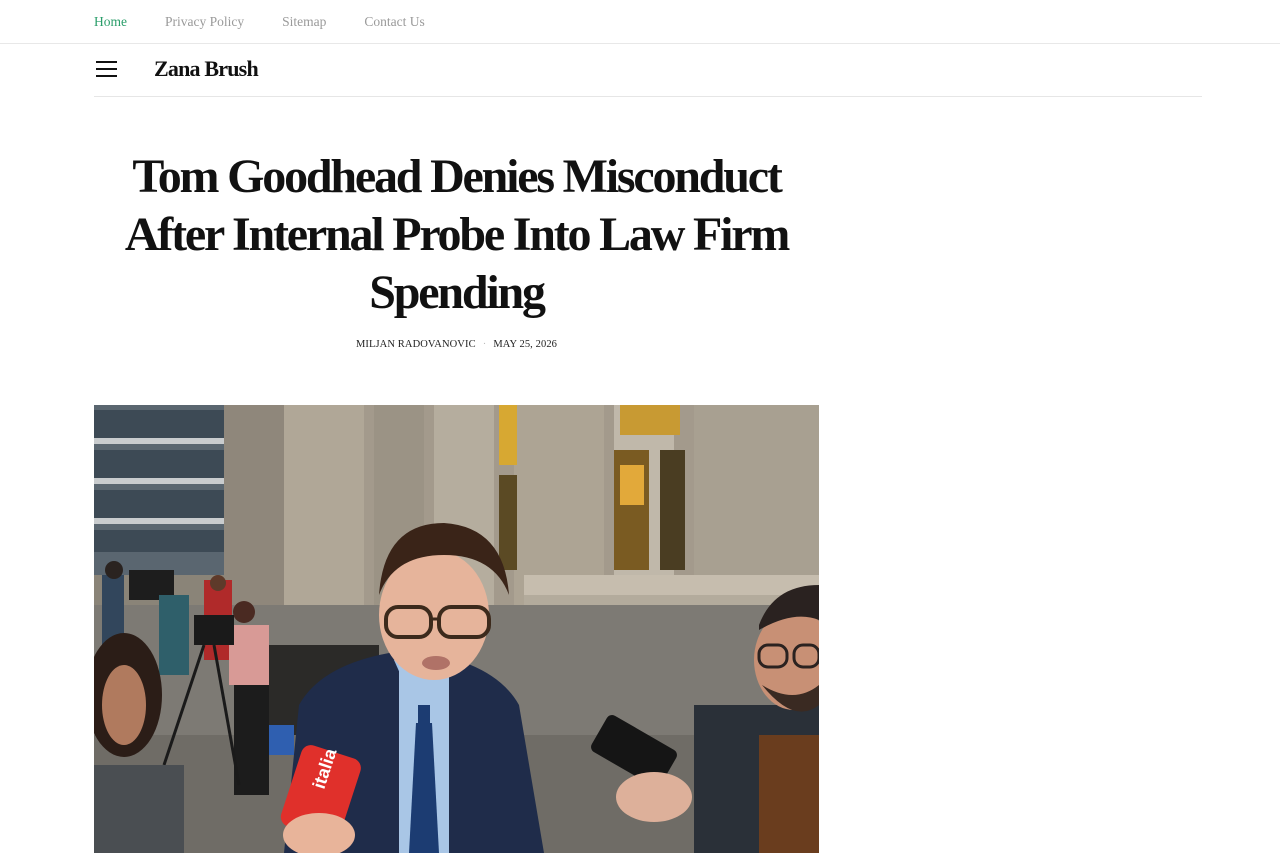  What do you see at coordinates (107, 70) in the screenshot?
I see `hamburger-menu-icon` at bounding box center [107, 70].